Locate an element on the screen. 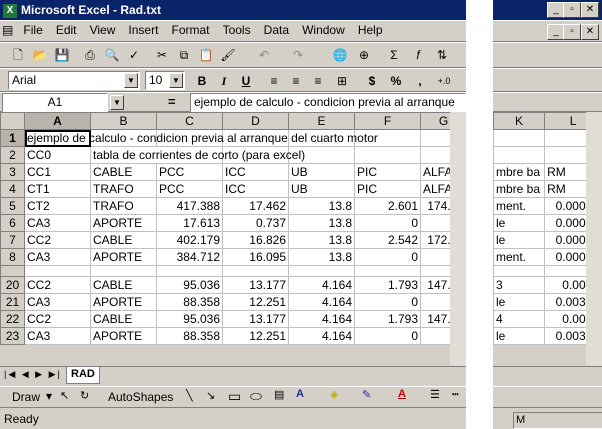 This screenshot has width=602, height=429. free-rotate-icon: ↻ is located at coordinates (84, 395).